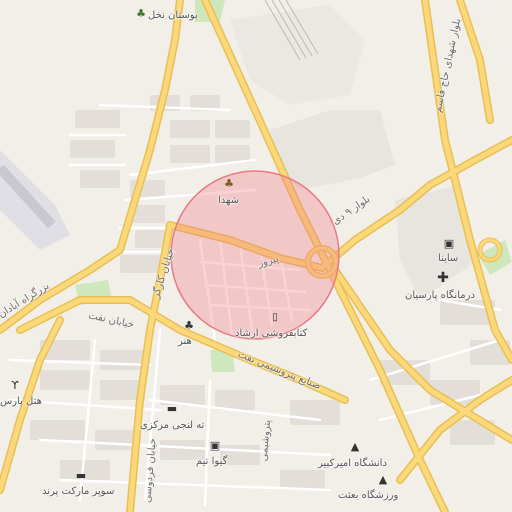  Describe the element at coordinates (443, 278) in the screenshot. I see `medical-cross-icon: ✚` at that location.